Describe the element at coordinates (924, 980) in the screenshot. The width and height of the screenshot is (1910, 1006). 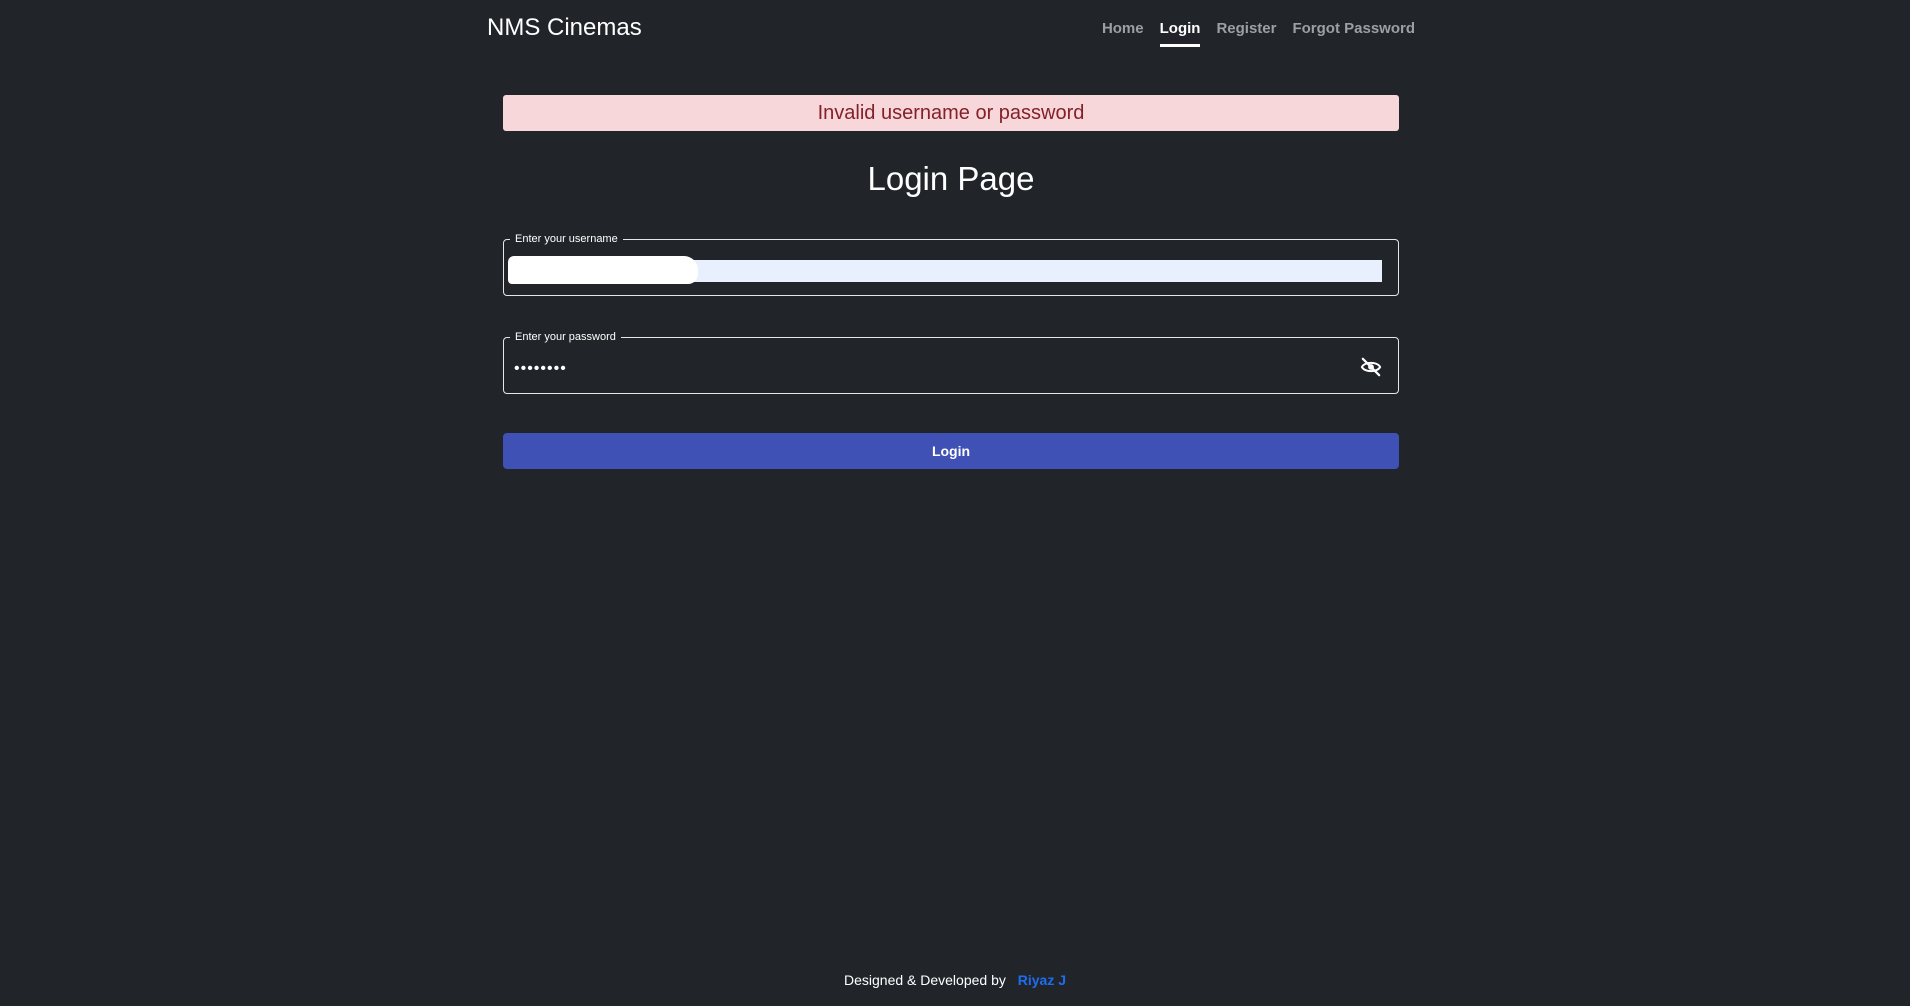
I see `footer-text: Designed & Developed by` at that location.